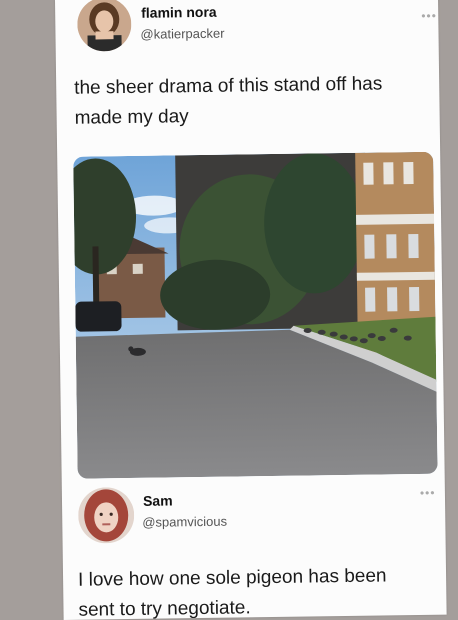  Describe the element at coordinates (164, 608) in the screenshot. I see `reply-text-line: sent to try negotiate.` at that location.